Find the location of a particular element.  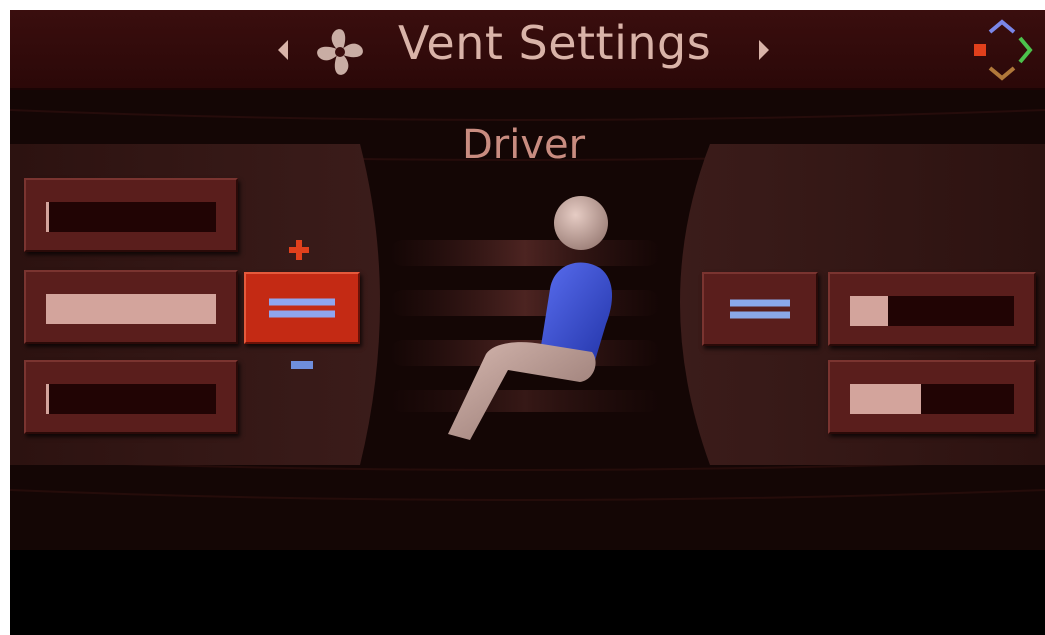

plus-icon is located at coordinates (299, 250).